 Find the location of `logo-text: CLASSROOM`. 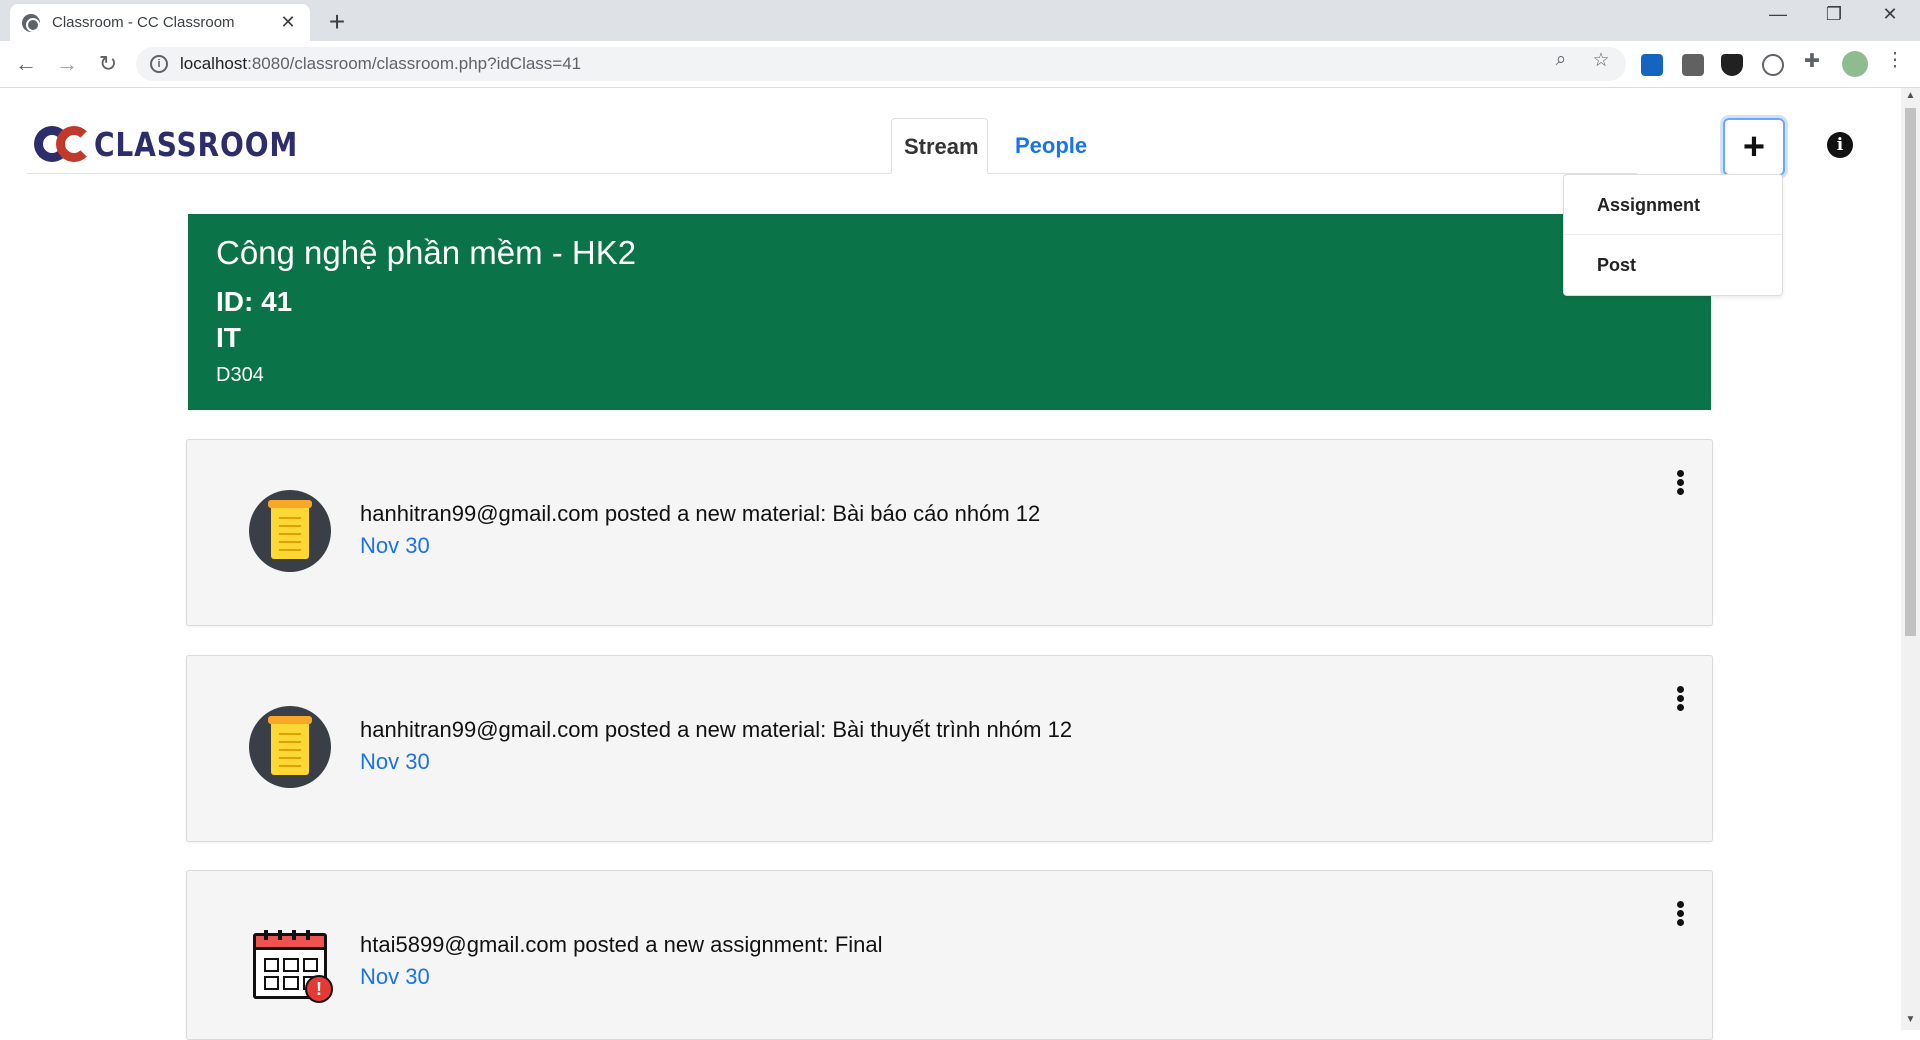

logo-text: CLASSROOM is located at coordinates (196, 144).